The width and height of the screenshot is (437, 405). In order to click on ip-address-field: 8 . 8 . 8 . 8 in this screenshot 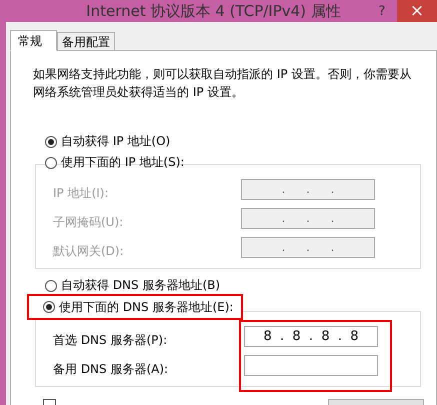, I will do `click(311, 336)`.